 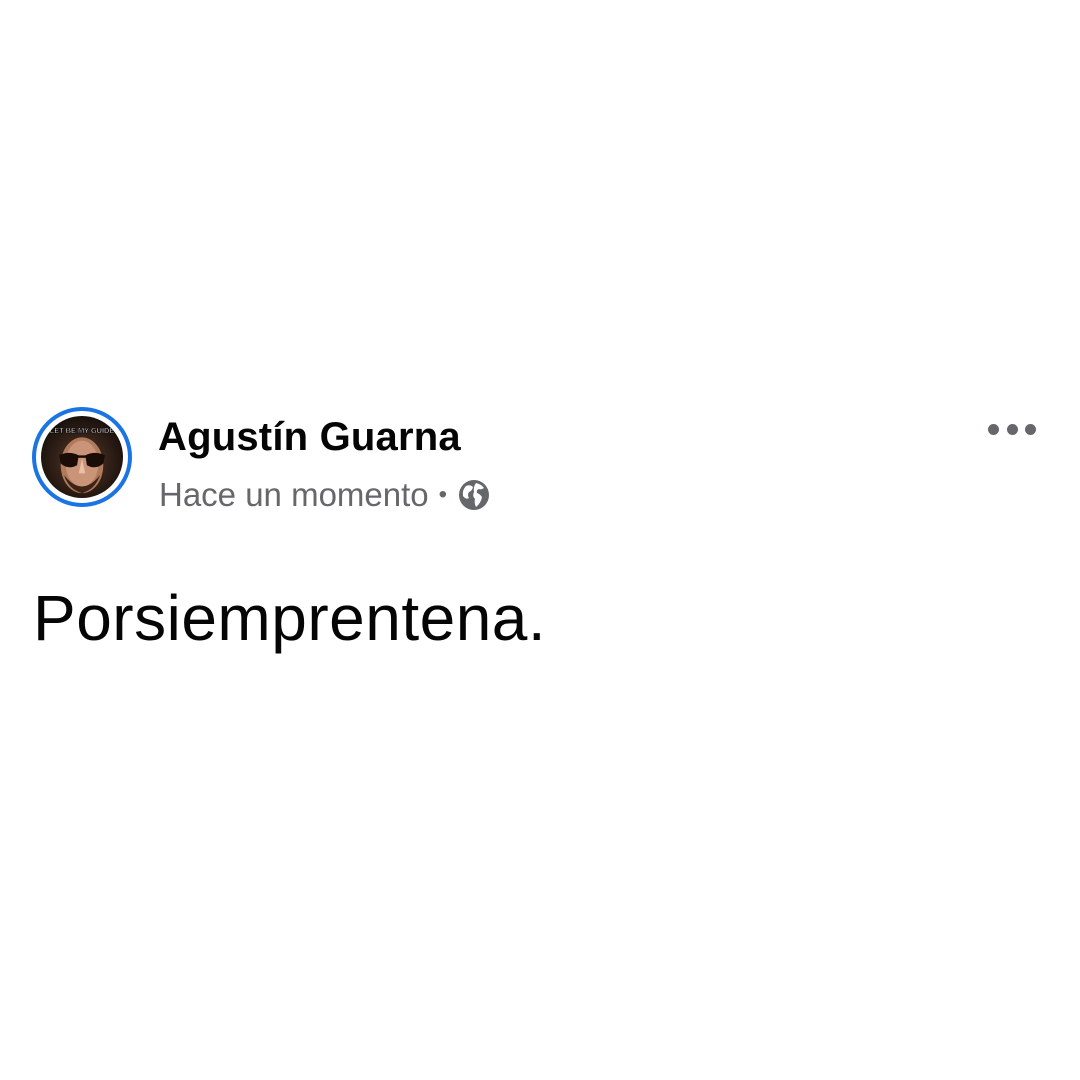 I want to click on post-text: Porsiemprentena., so click(x=290, y=618).